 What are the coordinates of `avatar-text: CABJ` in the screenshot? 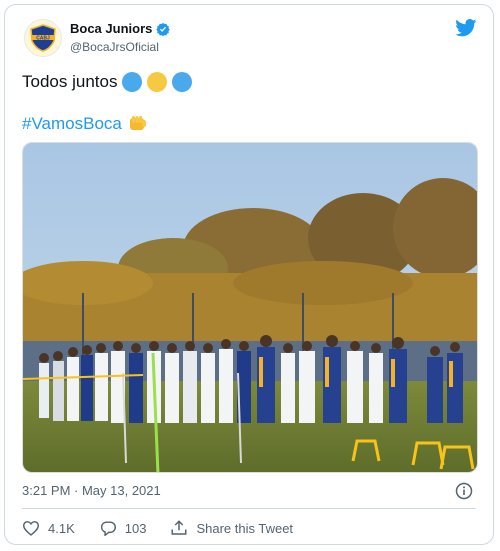 It's located at (43, 38).